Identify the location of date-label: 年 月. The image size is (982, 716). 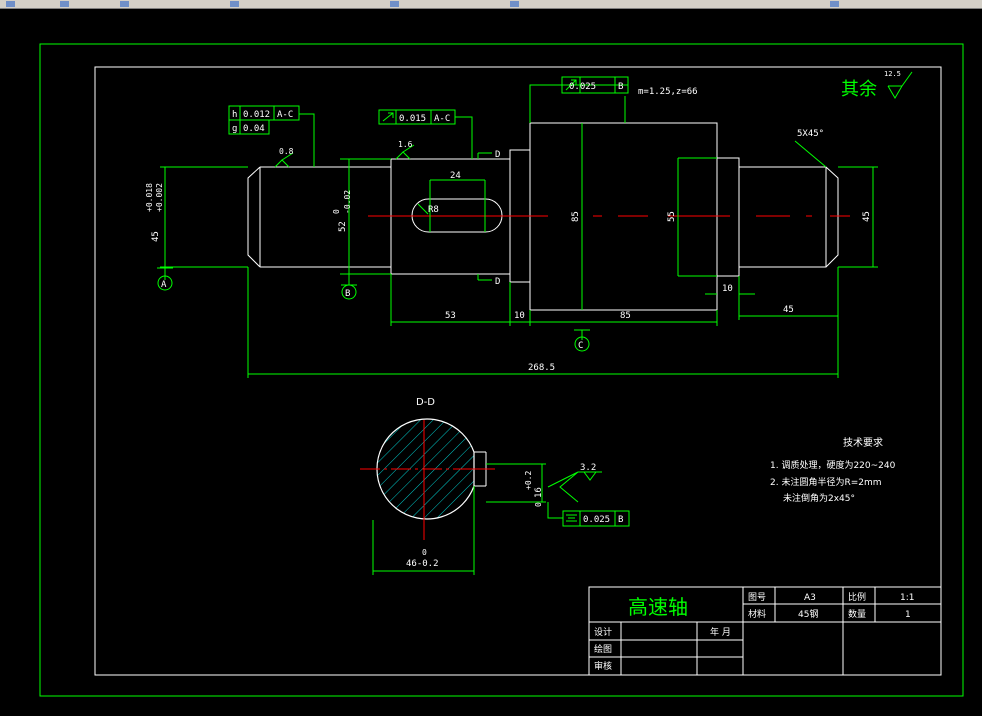
(720, 632).